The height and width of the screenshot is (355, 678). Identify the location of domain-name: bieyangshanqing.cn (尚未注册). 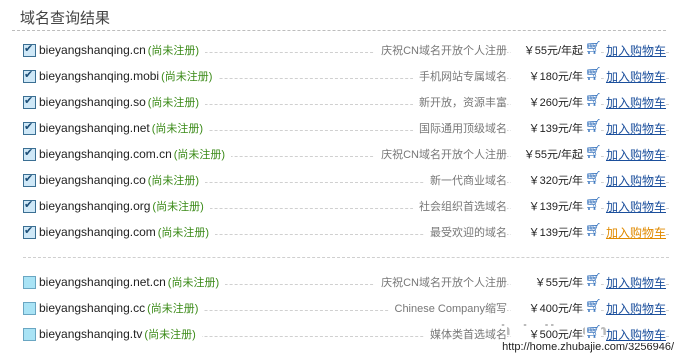
(122, 50).